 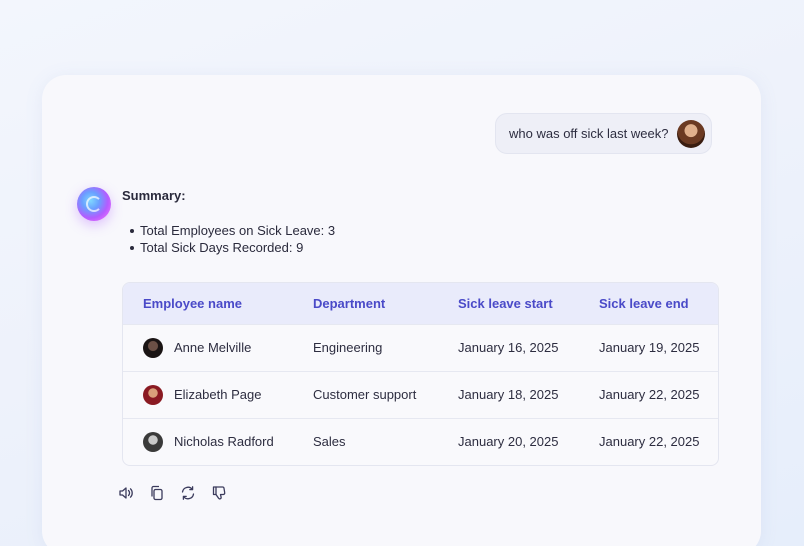 What do you see at coordinates (231, 247) in the screenshot?
I see `summary-item: Total Sick Days Recorded: 9` at bounding box center [231, 247].